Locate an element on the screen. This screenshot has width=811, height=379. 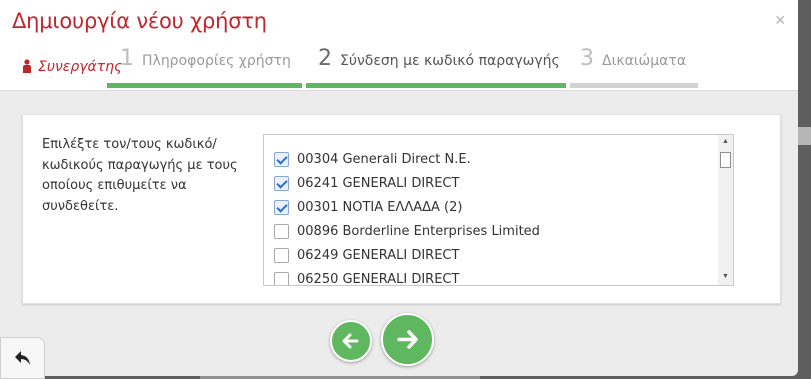
code-item: 00301 ΝΟΤΙΑ ΕΛΛΑΔΑ (2) is located at coordinates (368, 207).